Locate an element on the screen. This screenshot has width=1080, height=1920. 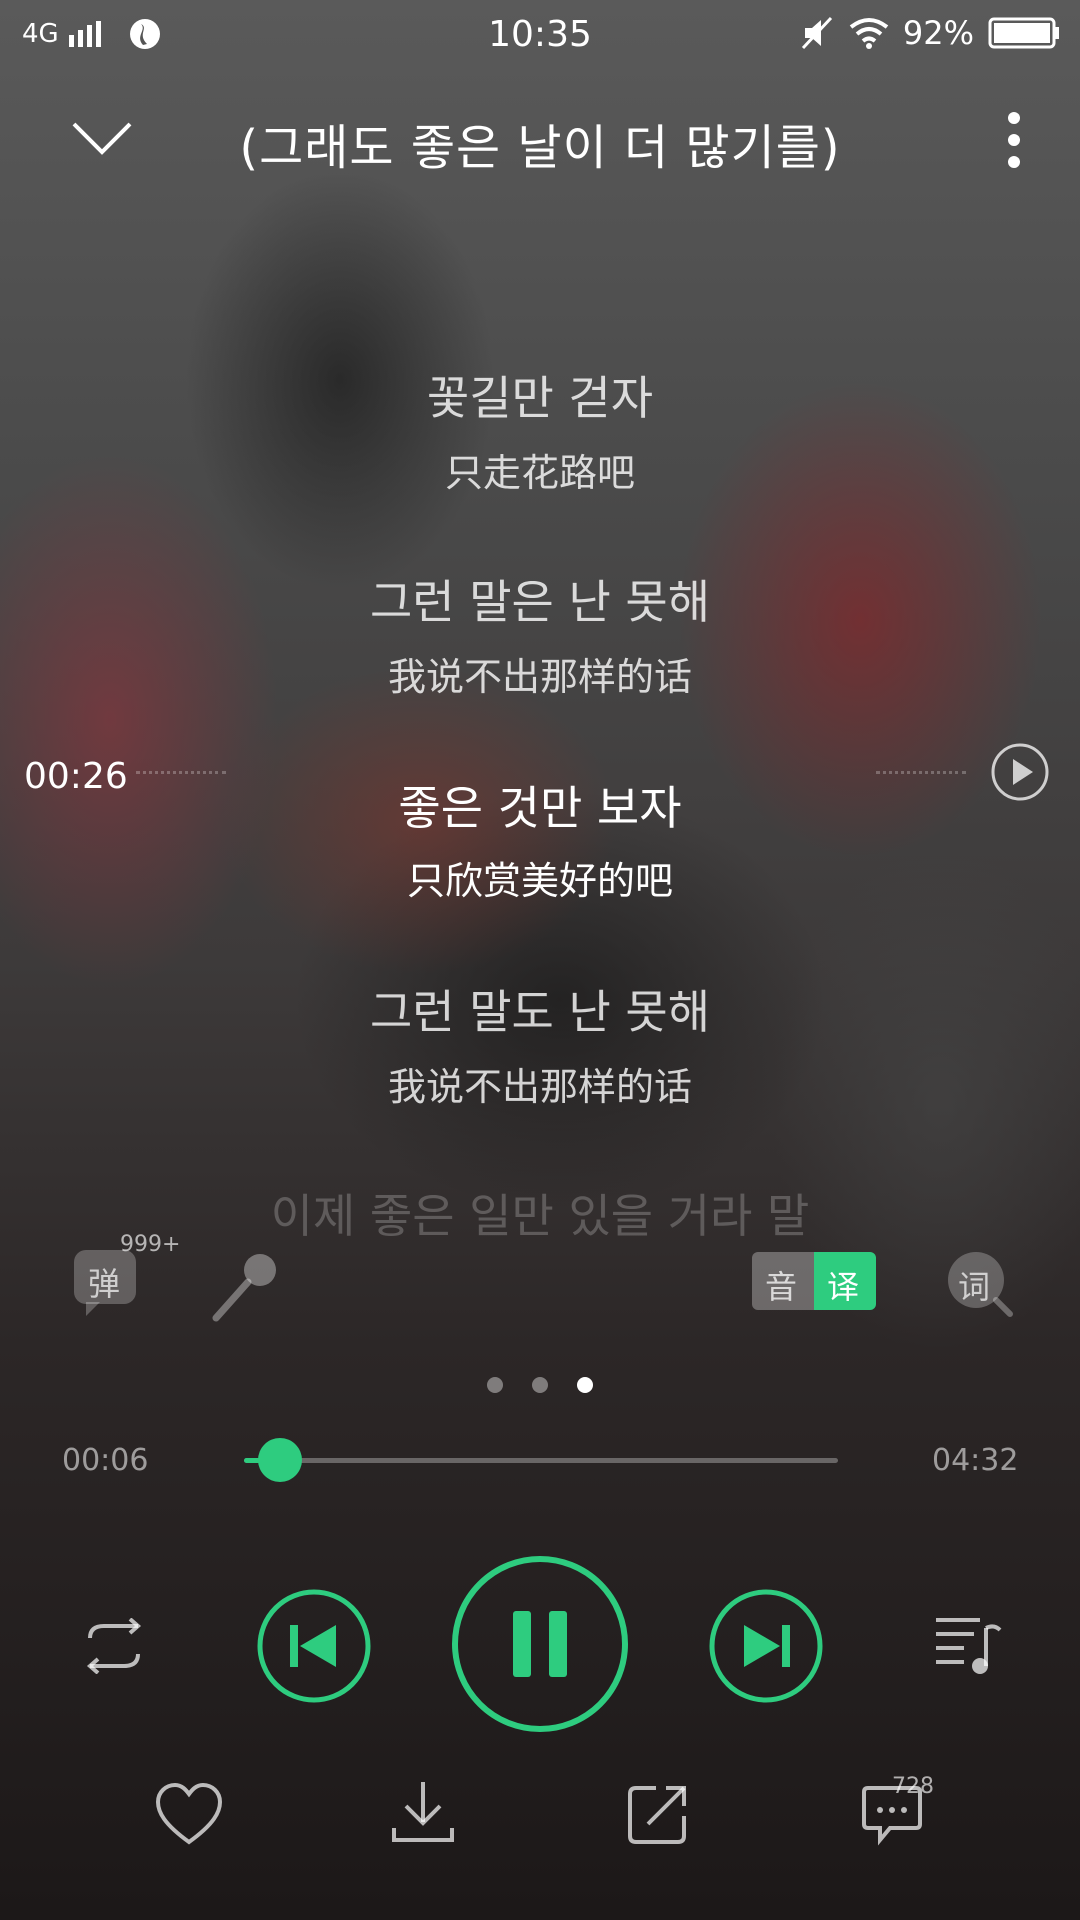
progress-track is located at coordinates (541, 1460).